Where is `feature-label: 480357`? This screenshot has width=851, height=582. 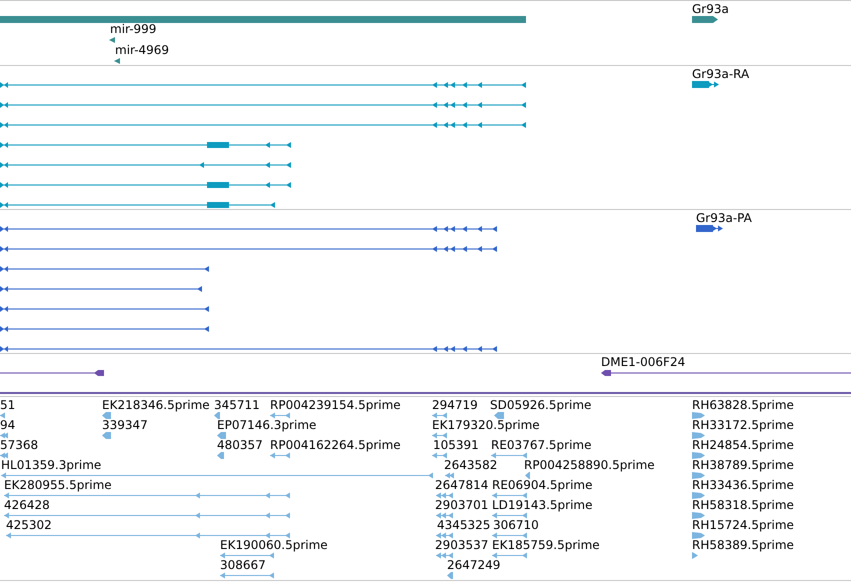 feature-label: 480357 is located at coordinates (240, 445).